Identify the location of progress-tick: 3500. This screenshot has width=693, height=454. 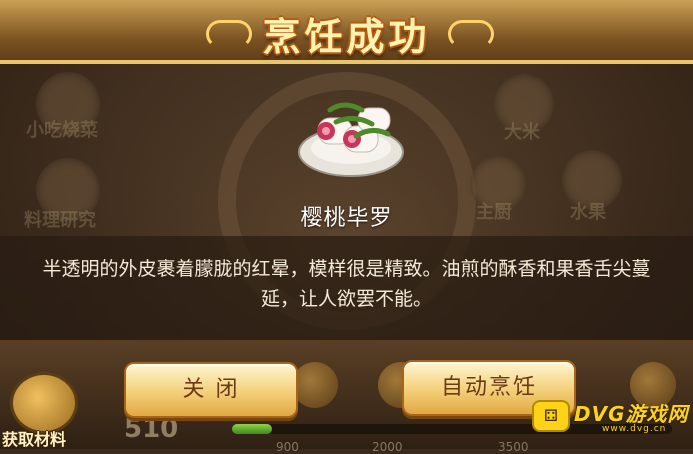
(513, 447).